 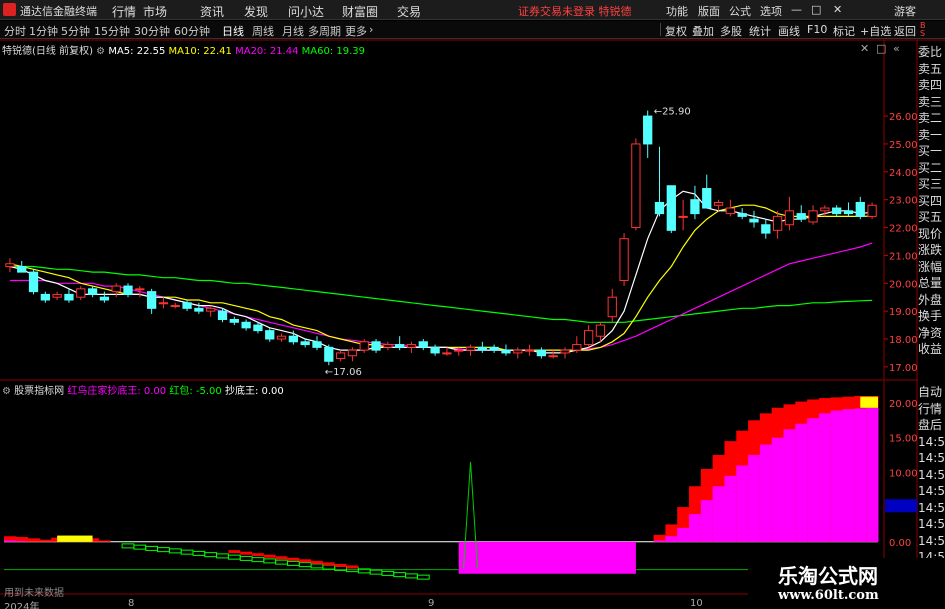 What do you see at coordinates (931, 316) in the screenshot?
I see `side-item: 换手` at bounding box center [931, 316].